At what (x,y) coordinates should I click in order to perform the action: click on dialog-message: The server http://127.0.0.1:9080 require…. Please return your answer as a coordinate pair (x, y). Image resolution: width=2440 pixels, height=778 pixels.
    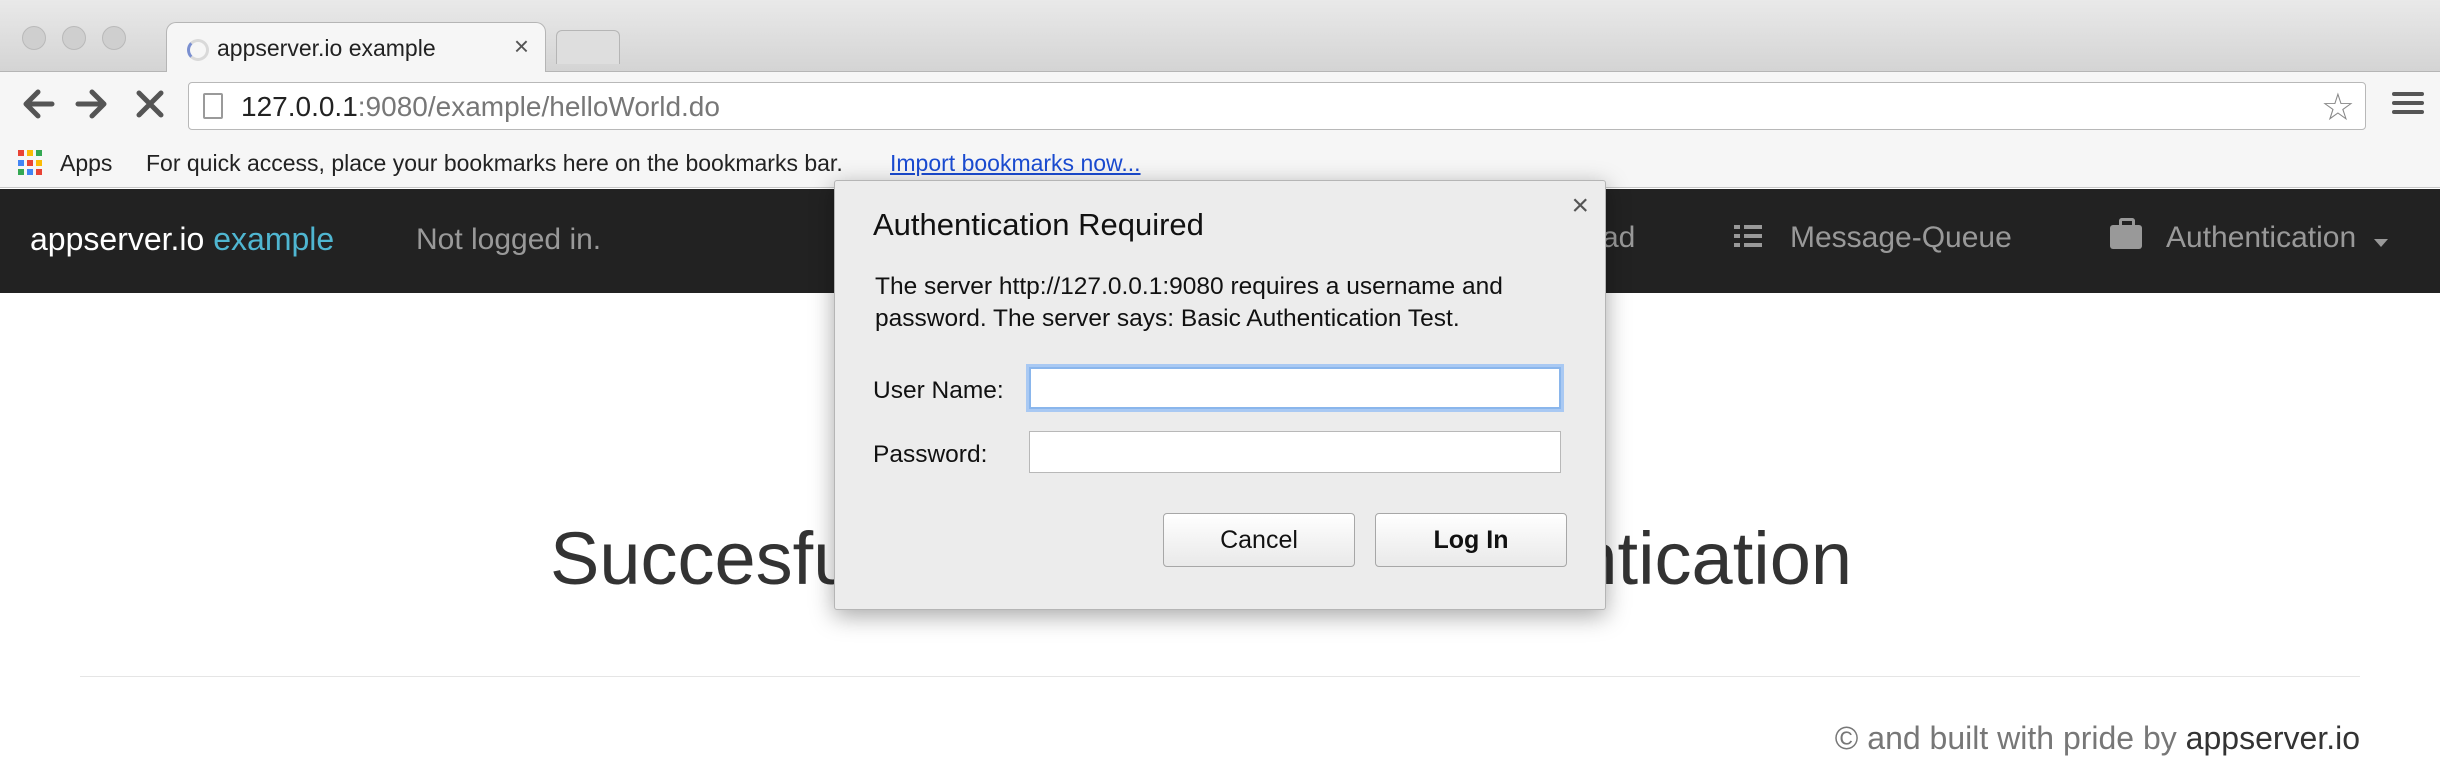
    Looking at the image, I should click on (1189, 302).